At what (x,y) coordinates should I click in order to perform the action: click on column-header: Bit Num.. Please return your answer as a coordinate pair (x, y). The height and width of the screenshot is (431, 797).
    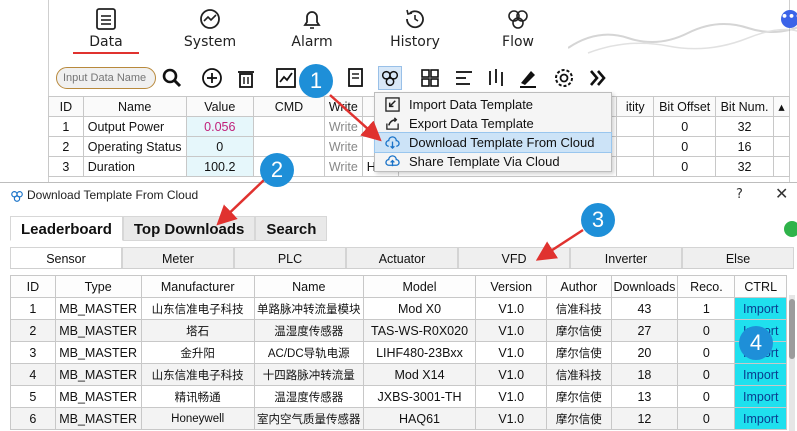
    Looking at the image, I should click on (745, 106).